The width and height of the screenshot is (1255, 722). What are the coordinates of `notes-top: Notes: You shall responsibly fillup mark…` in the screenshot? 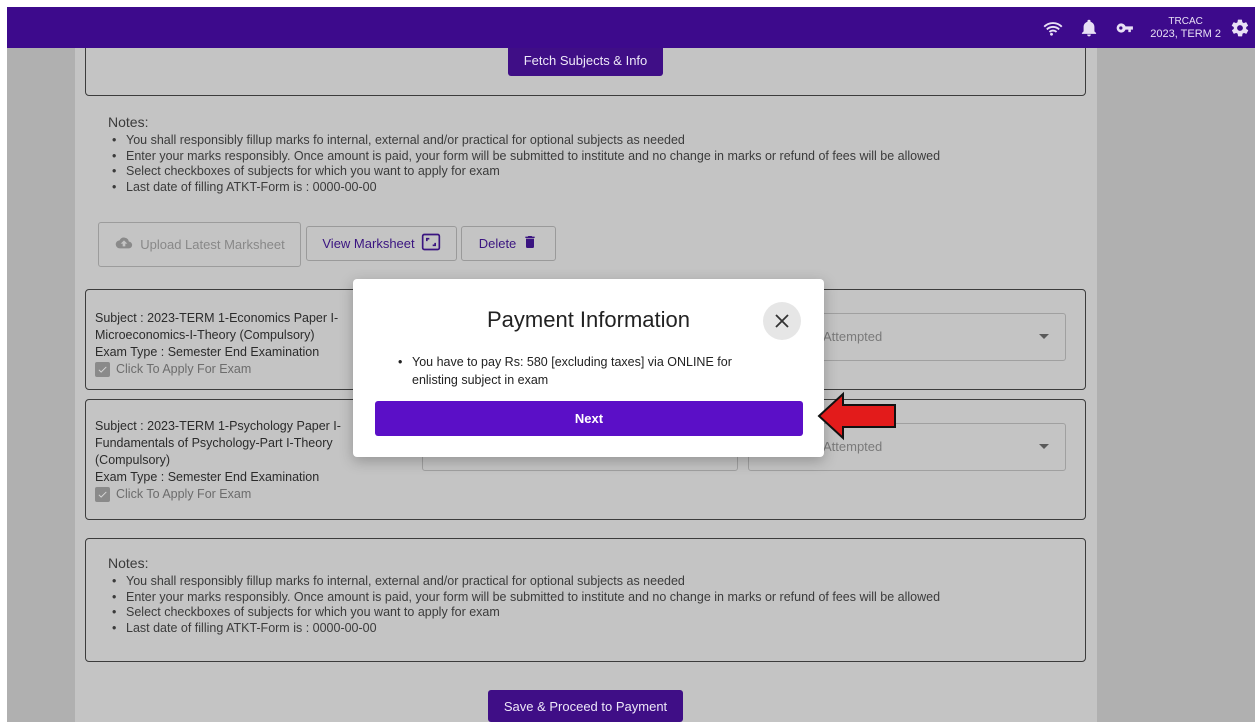 It's located at (593, 154).